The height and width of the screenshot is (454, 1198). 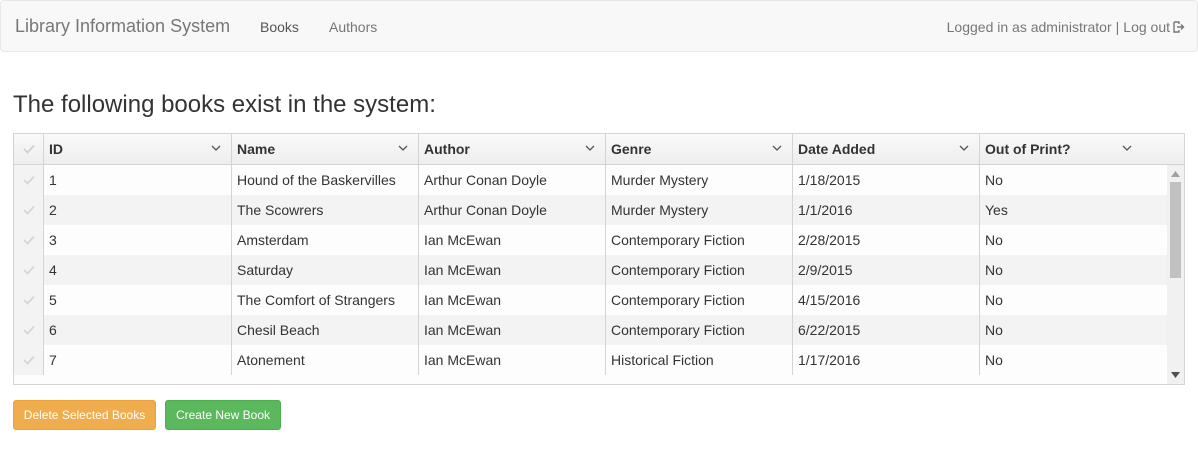 What do you see at coordinates (138, 210) in the screenshot?
I see `cell-id: 2` at bounding box center [138, 210].